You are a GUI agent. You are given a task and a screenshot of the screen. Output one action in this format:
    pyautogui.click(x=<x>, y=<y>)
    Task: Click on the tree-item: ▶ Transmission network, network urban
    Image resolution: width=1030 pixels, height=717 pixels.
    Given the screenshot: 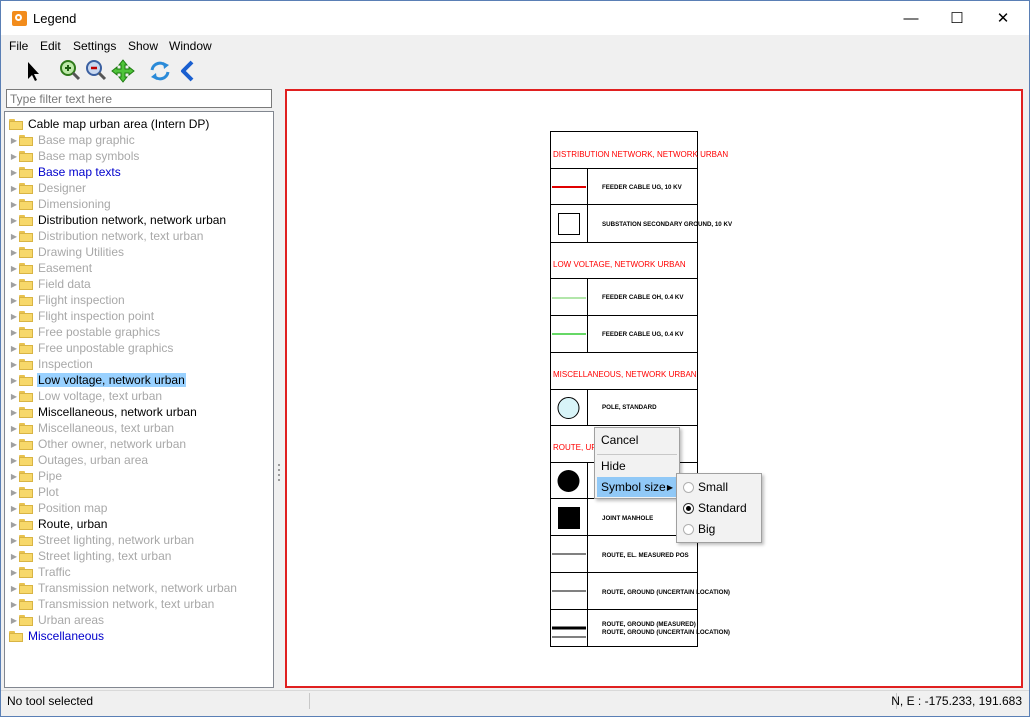 What is the action you would take?
    pyautogui.click(x=123, y=588)
    